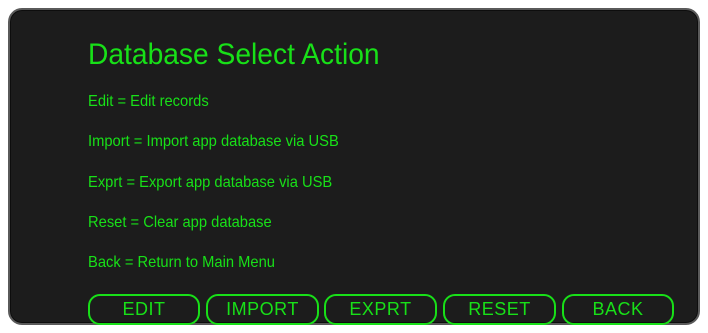  What do you see at coordinates (181, 262) in the screenshot?
I see `help-line-back: Back = Return to Main Menu` at bounding box center [181, 262].